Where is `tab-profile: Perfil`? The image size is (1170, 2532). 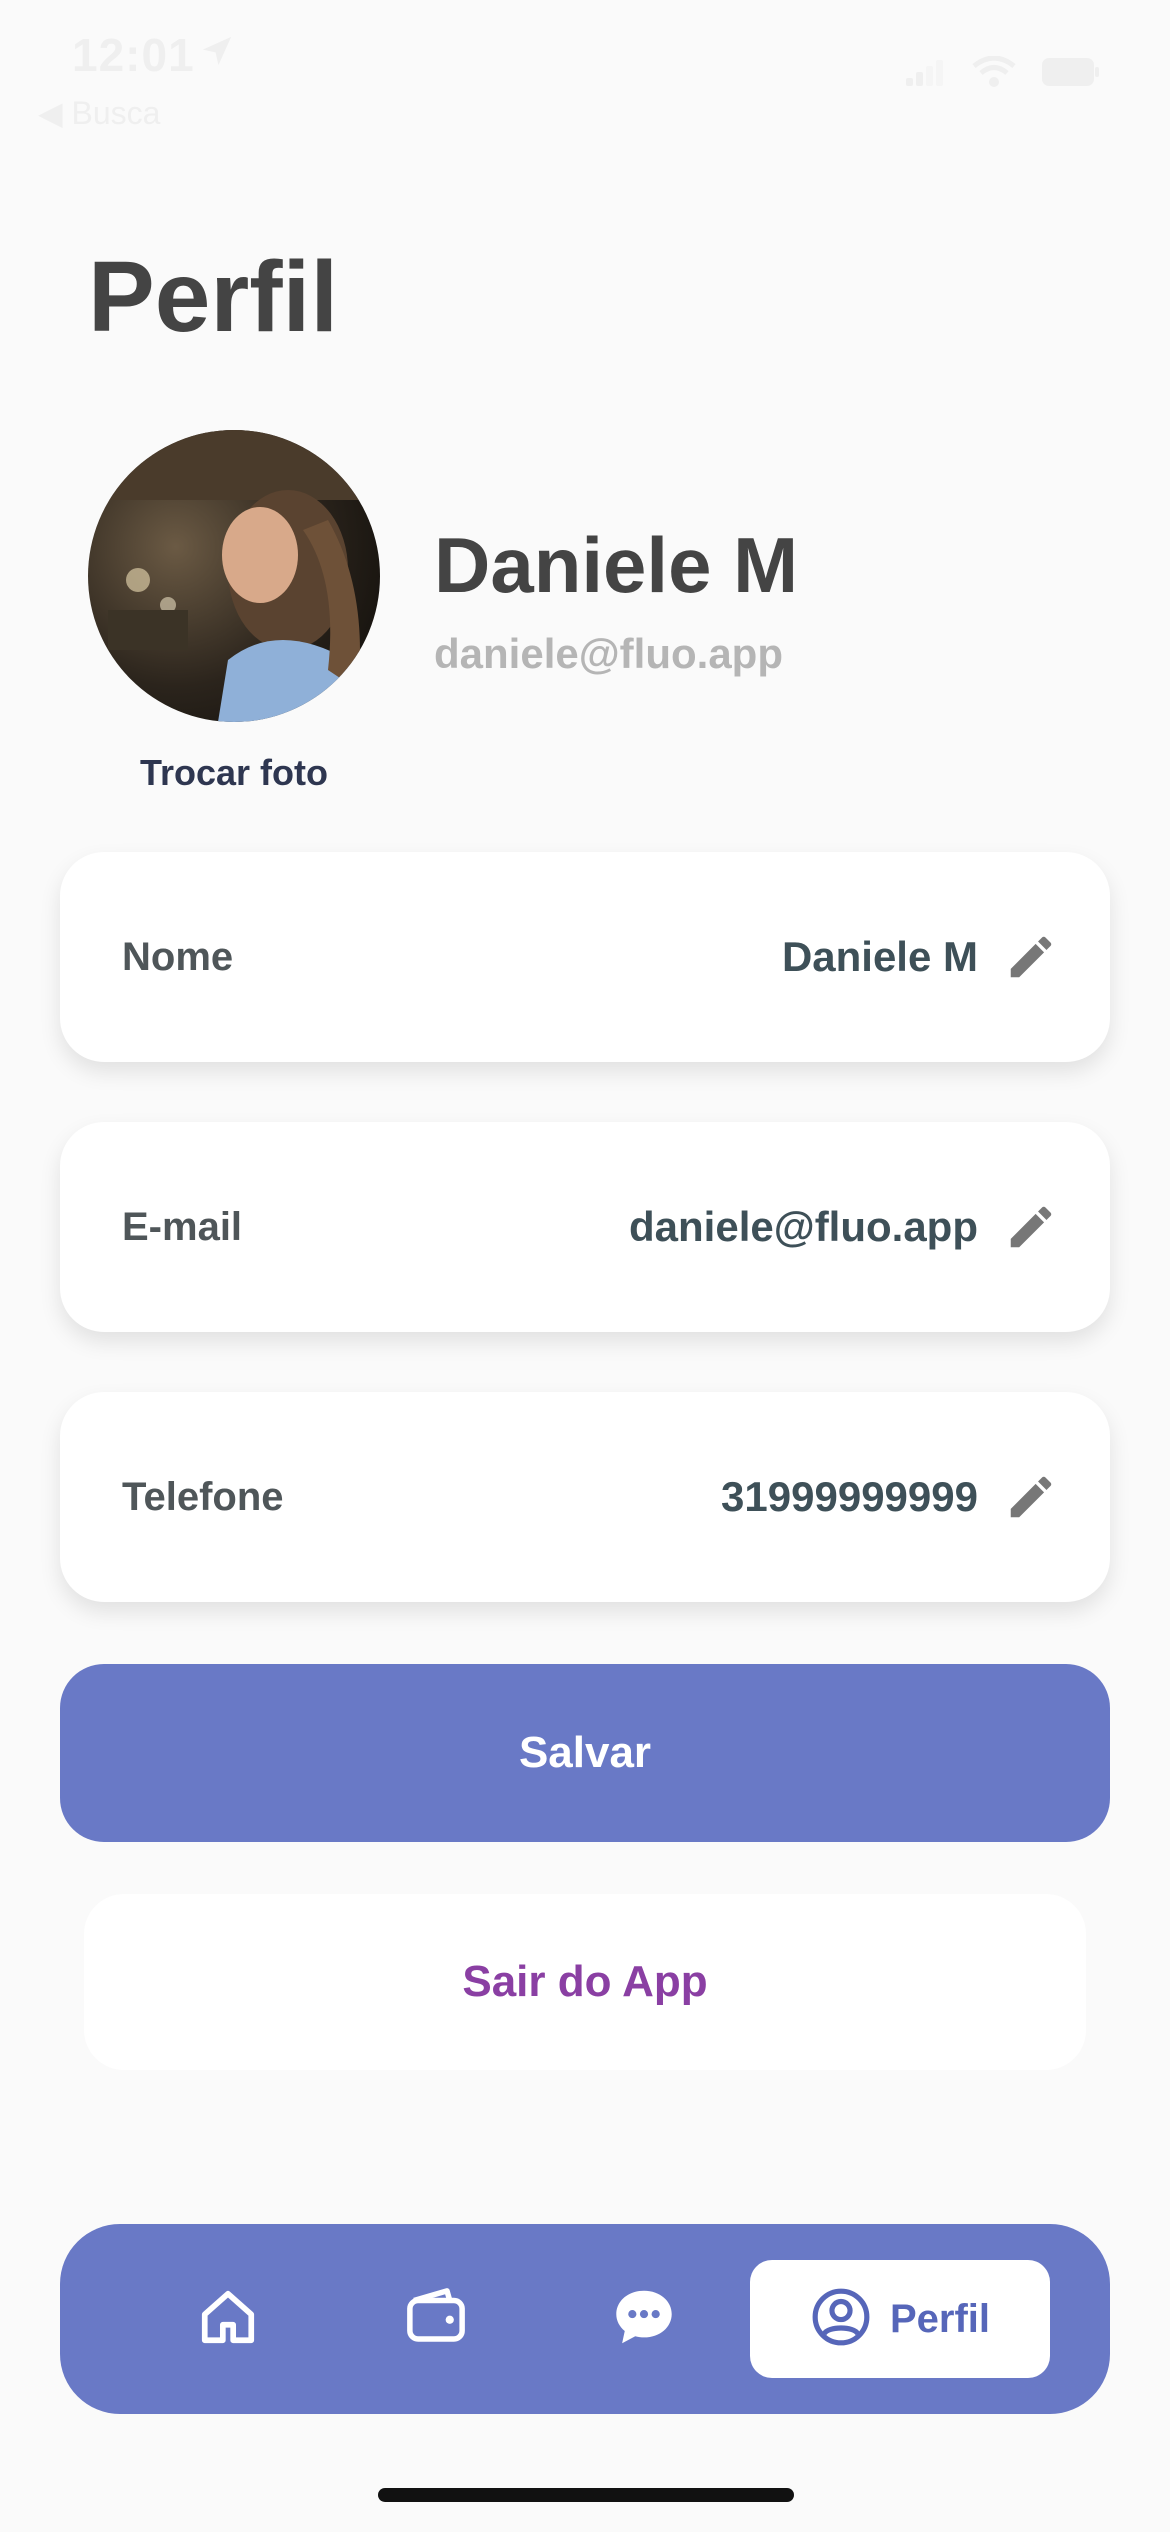
tab-profile: Perfil is located at coordinates (900, 2319).